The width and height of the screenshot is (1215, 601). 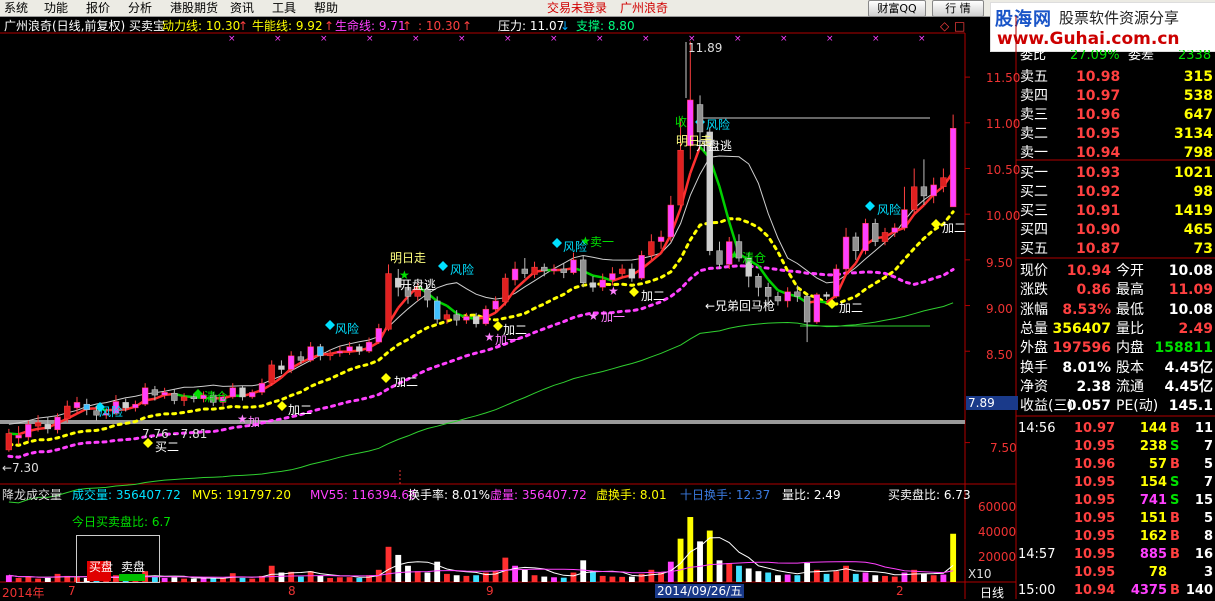 What do you see at coordinates (1116, 96) in the screenshot?
I see `ask-row: 卖四10.97538` at bounding box center [1116, 96].